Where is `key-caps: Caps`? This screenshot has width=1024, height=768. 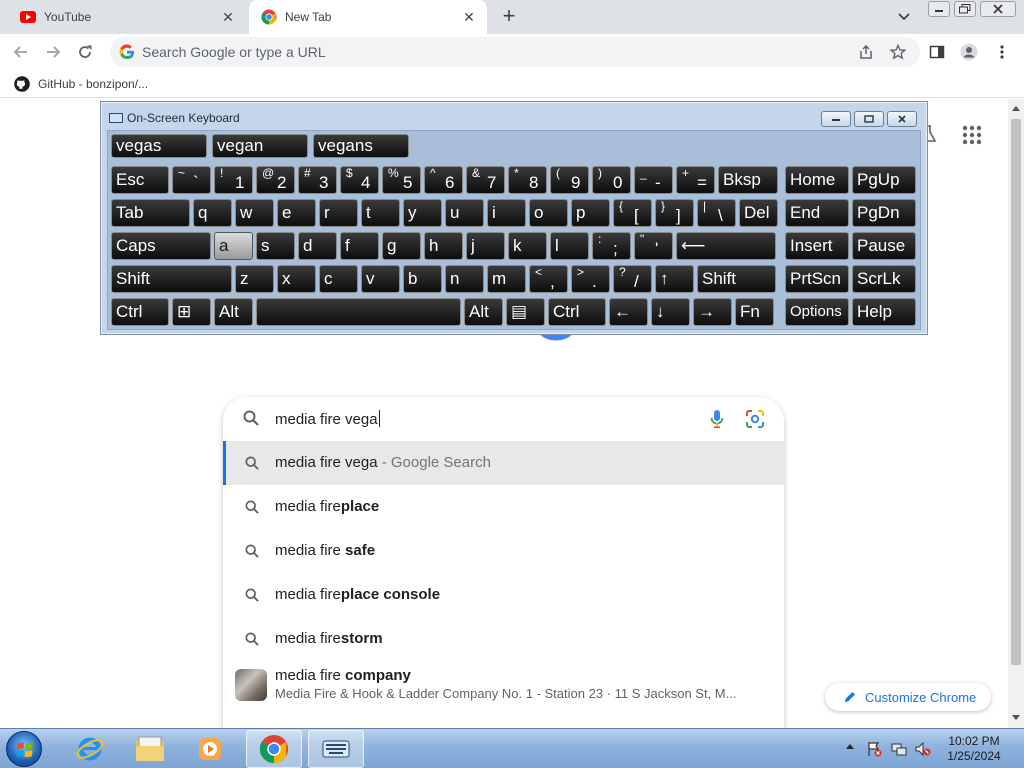 key-caps: Caps is located at coordinates (161, 246).